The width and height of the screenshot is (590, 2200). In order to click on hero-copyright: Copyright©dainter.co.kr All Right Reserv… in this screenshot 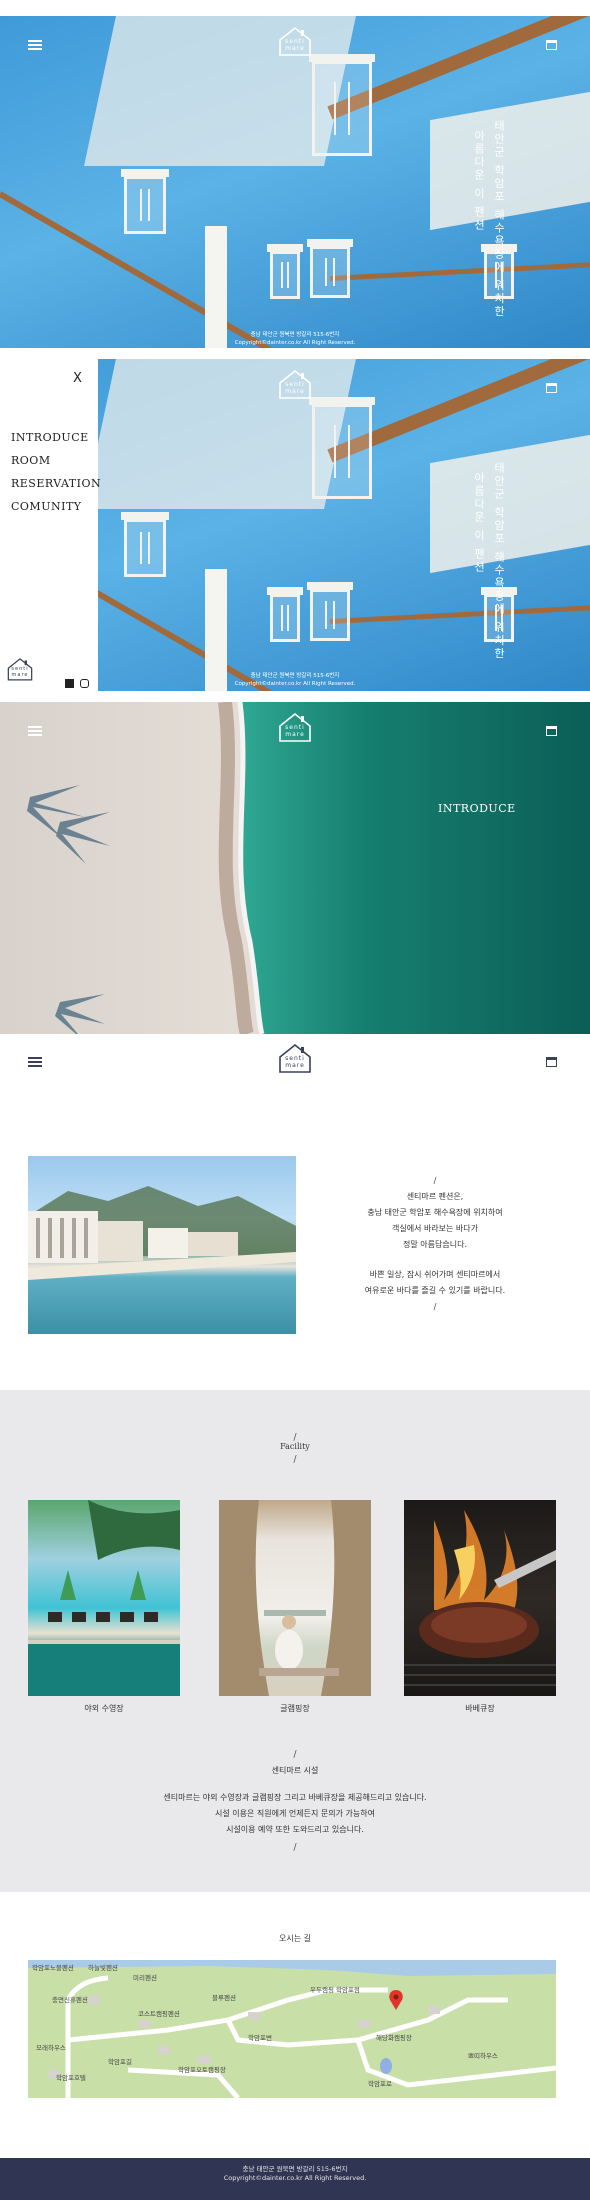, I will do `click(295, 343)`.